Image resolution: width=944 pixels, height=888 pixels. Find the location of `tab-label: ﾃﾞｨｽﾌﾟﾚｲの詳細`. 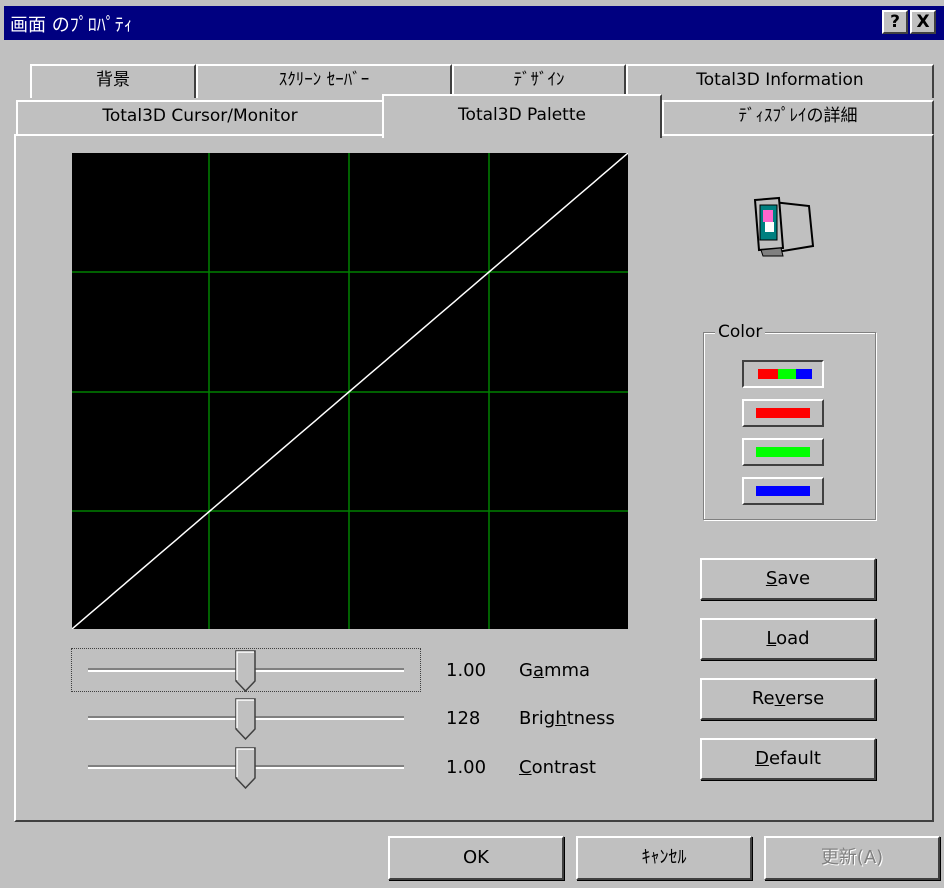

tab-label: ﾃﾞｨｽﾌﾟﾚｲの詳細 is located at coordinates (798, 116).